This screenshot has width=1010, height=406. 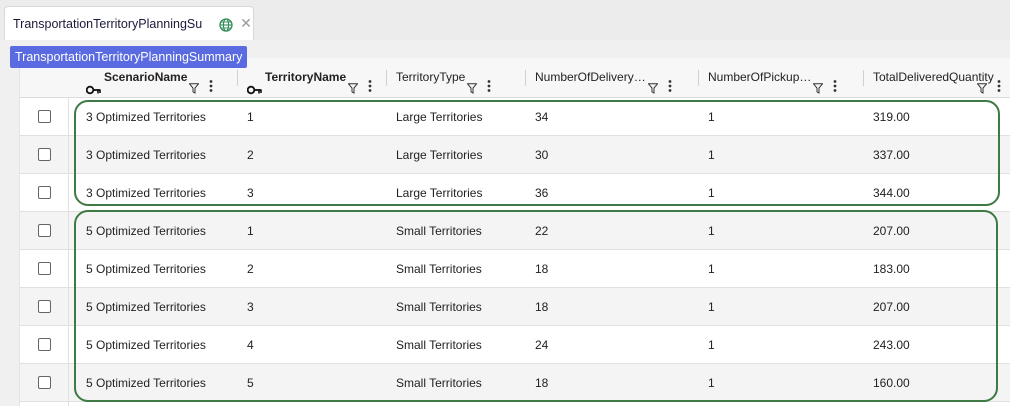 I want to click on column-header-totaldeliveredquantity: TotalDeliveredQuantity, so click(x=941, y=78).